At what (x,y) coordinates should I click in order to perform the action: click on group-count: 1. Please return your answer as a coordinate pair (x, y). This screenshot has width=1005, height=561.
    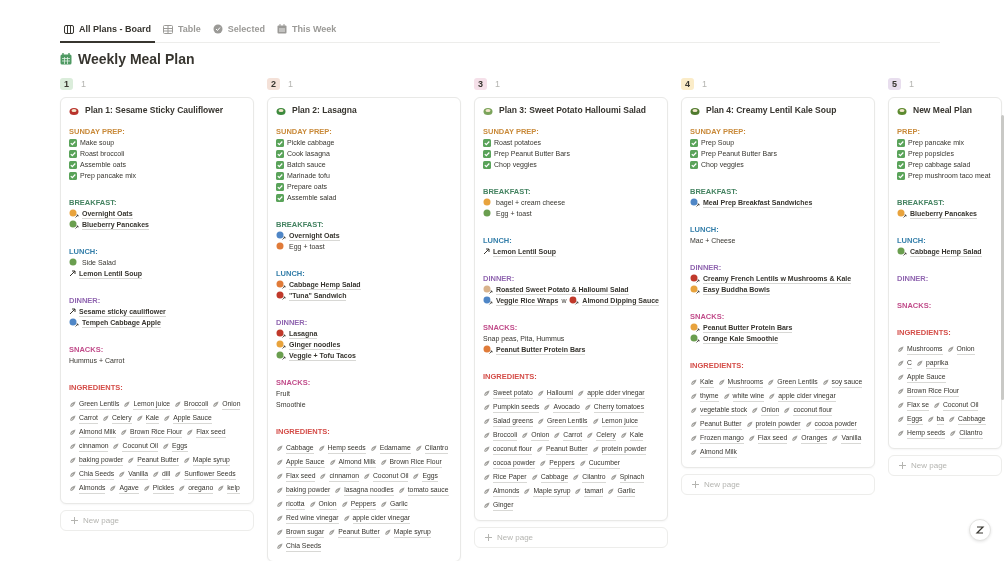
    Looking at the image, I should click on (84, 84).